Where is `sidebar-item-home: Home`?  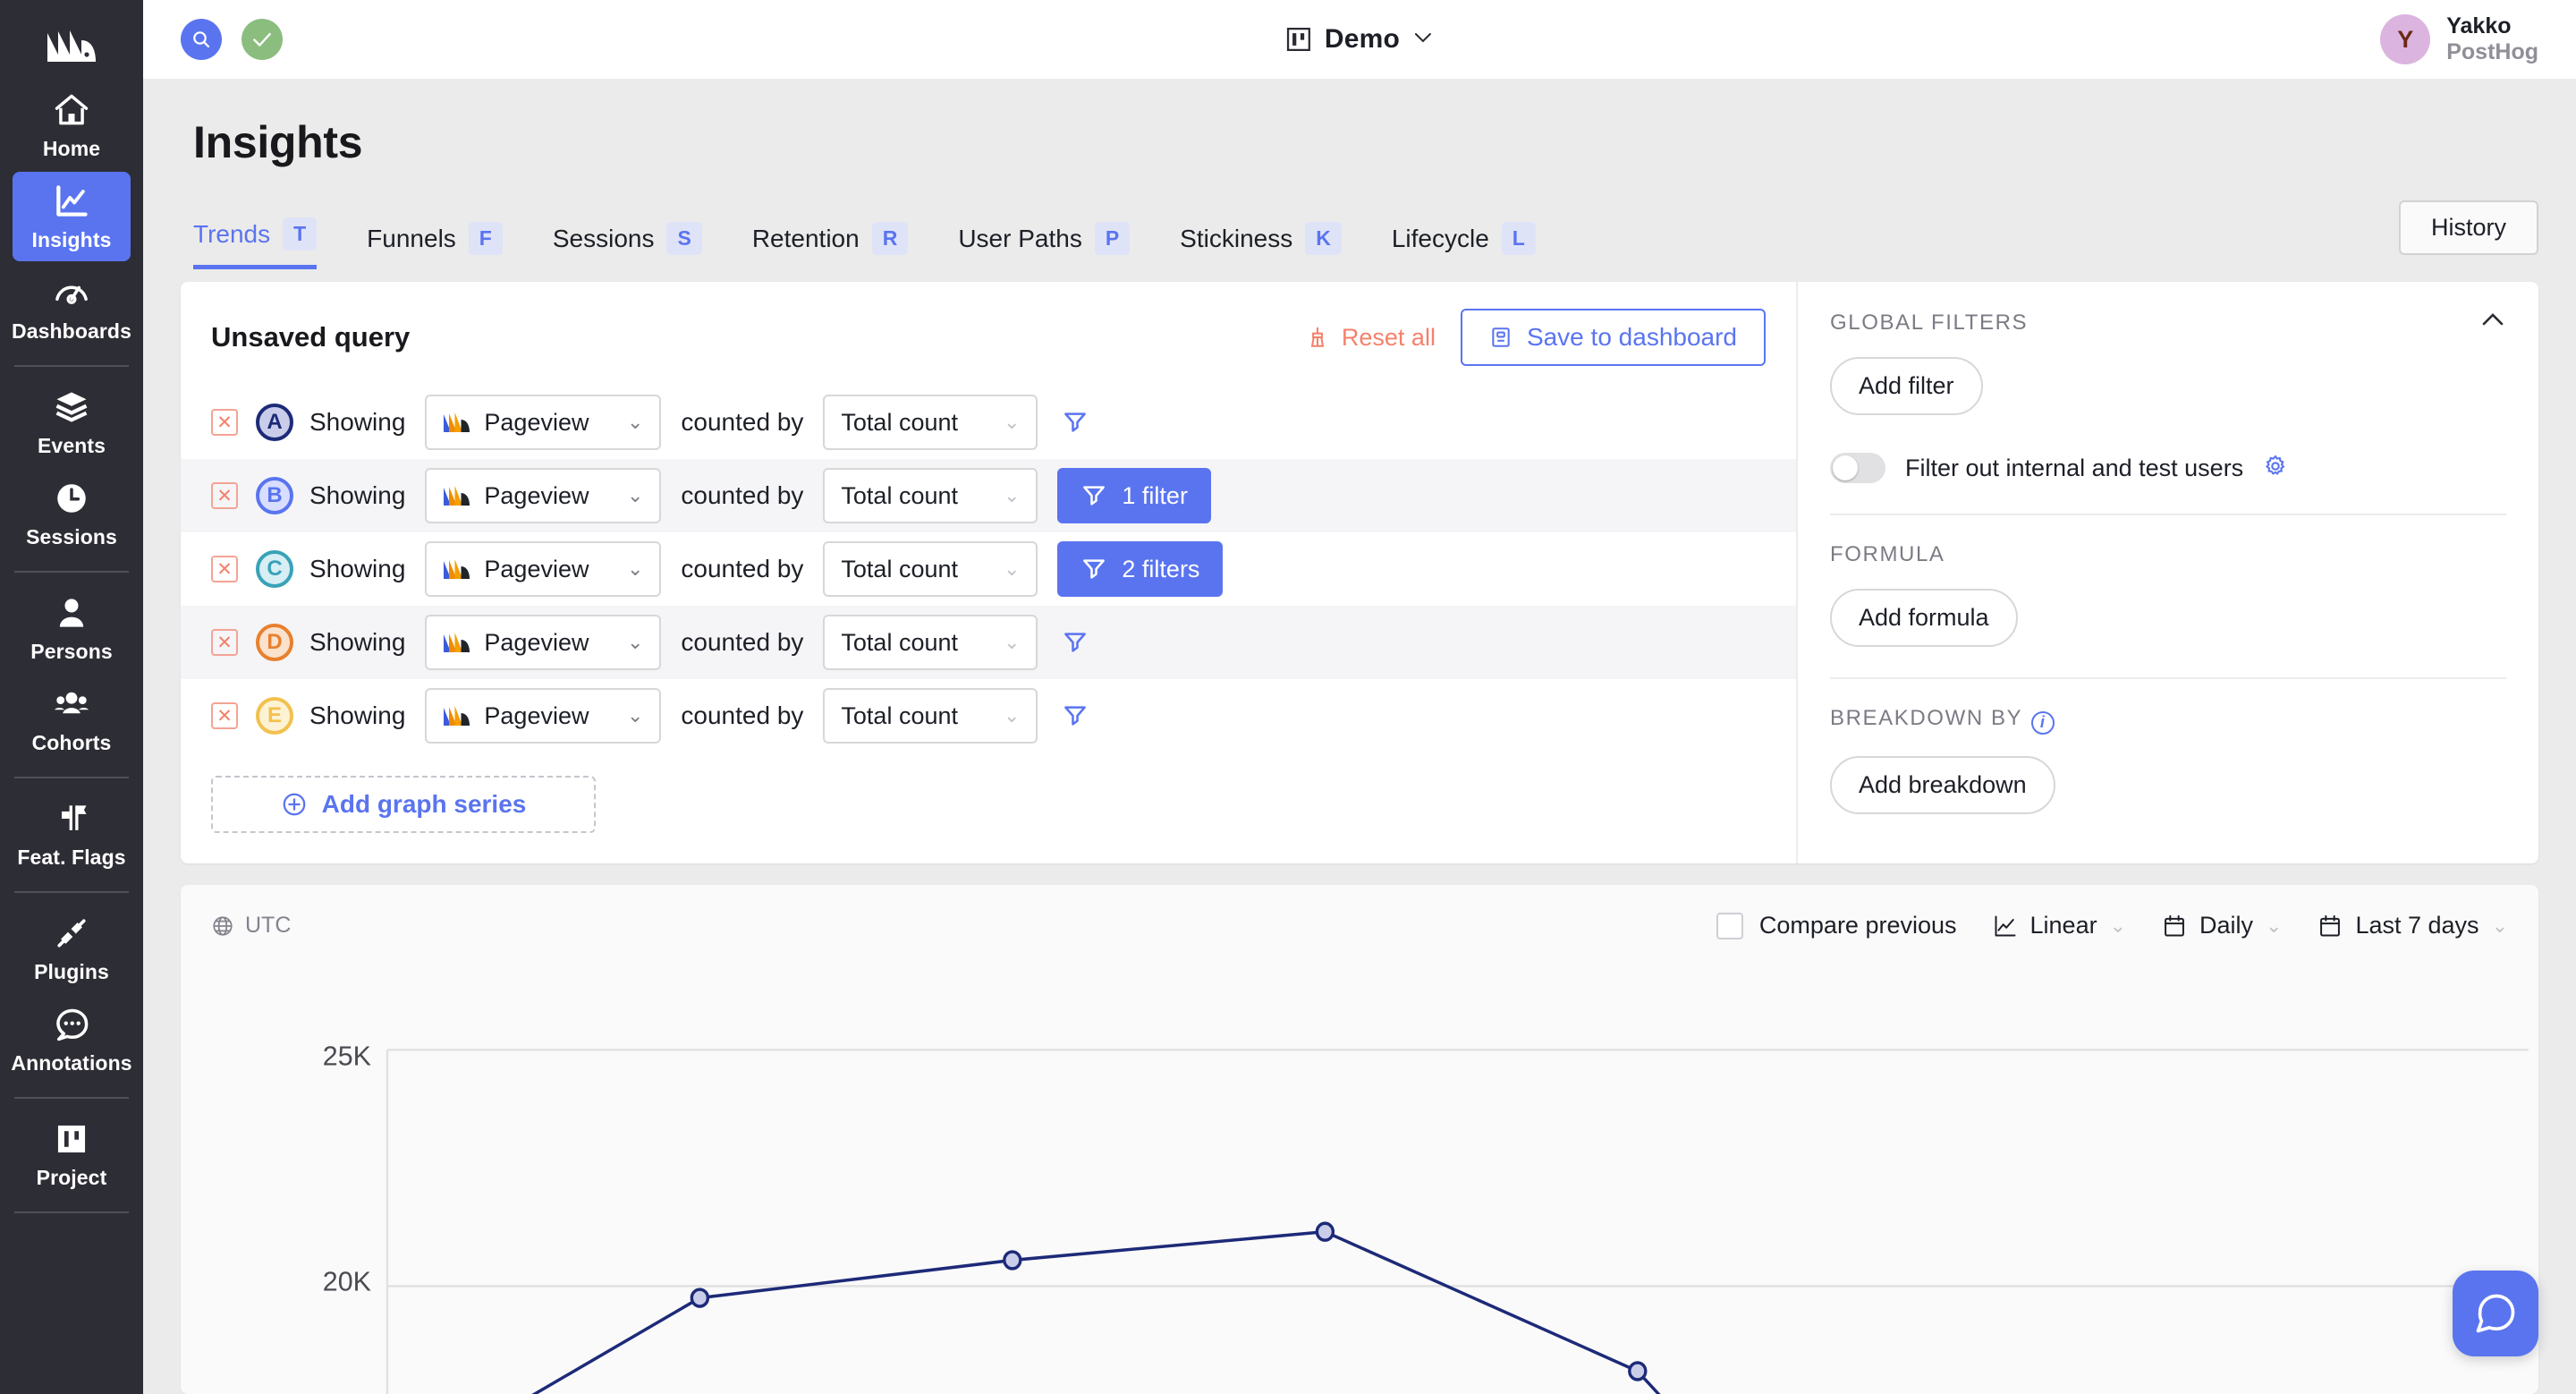
sidebar-item-home: Home is located at coordinates (72, 126).